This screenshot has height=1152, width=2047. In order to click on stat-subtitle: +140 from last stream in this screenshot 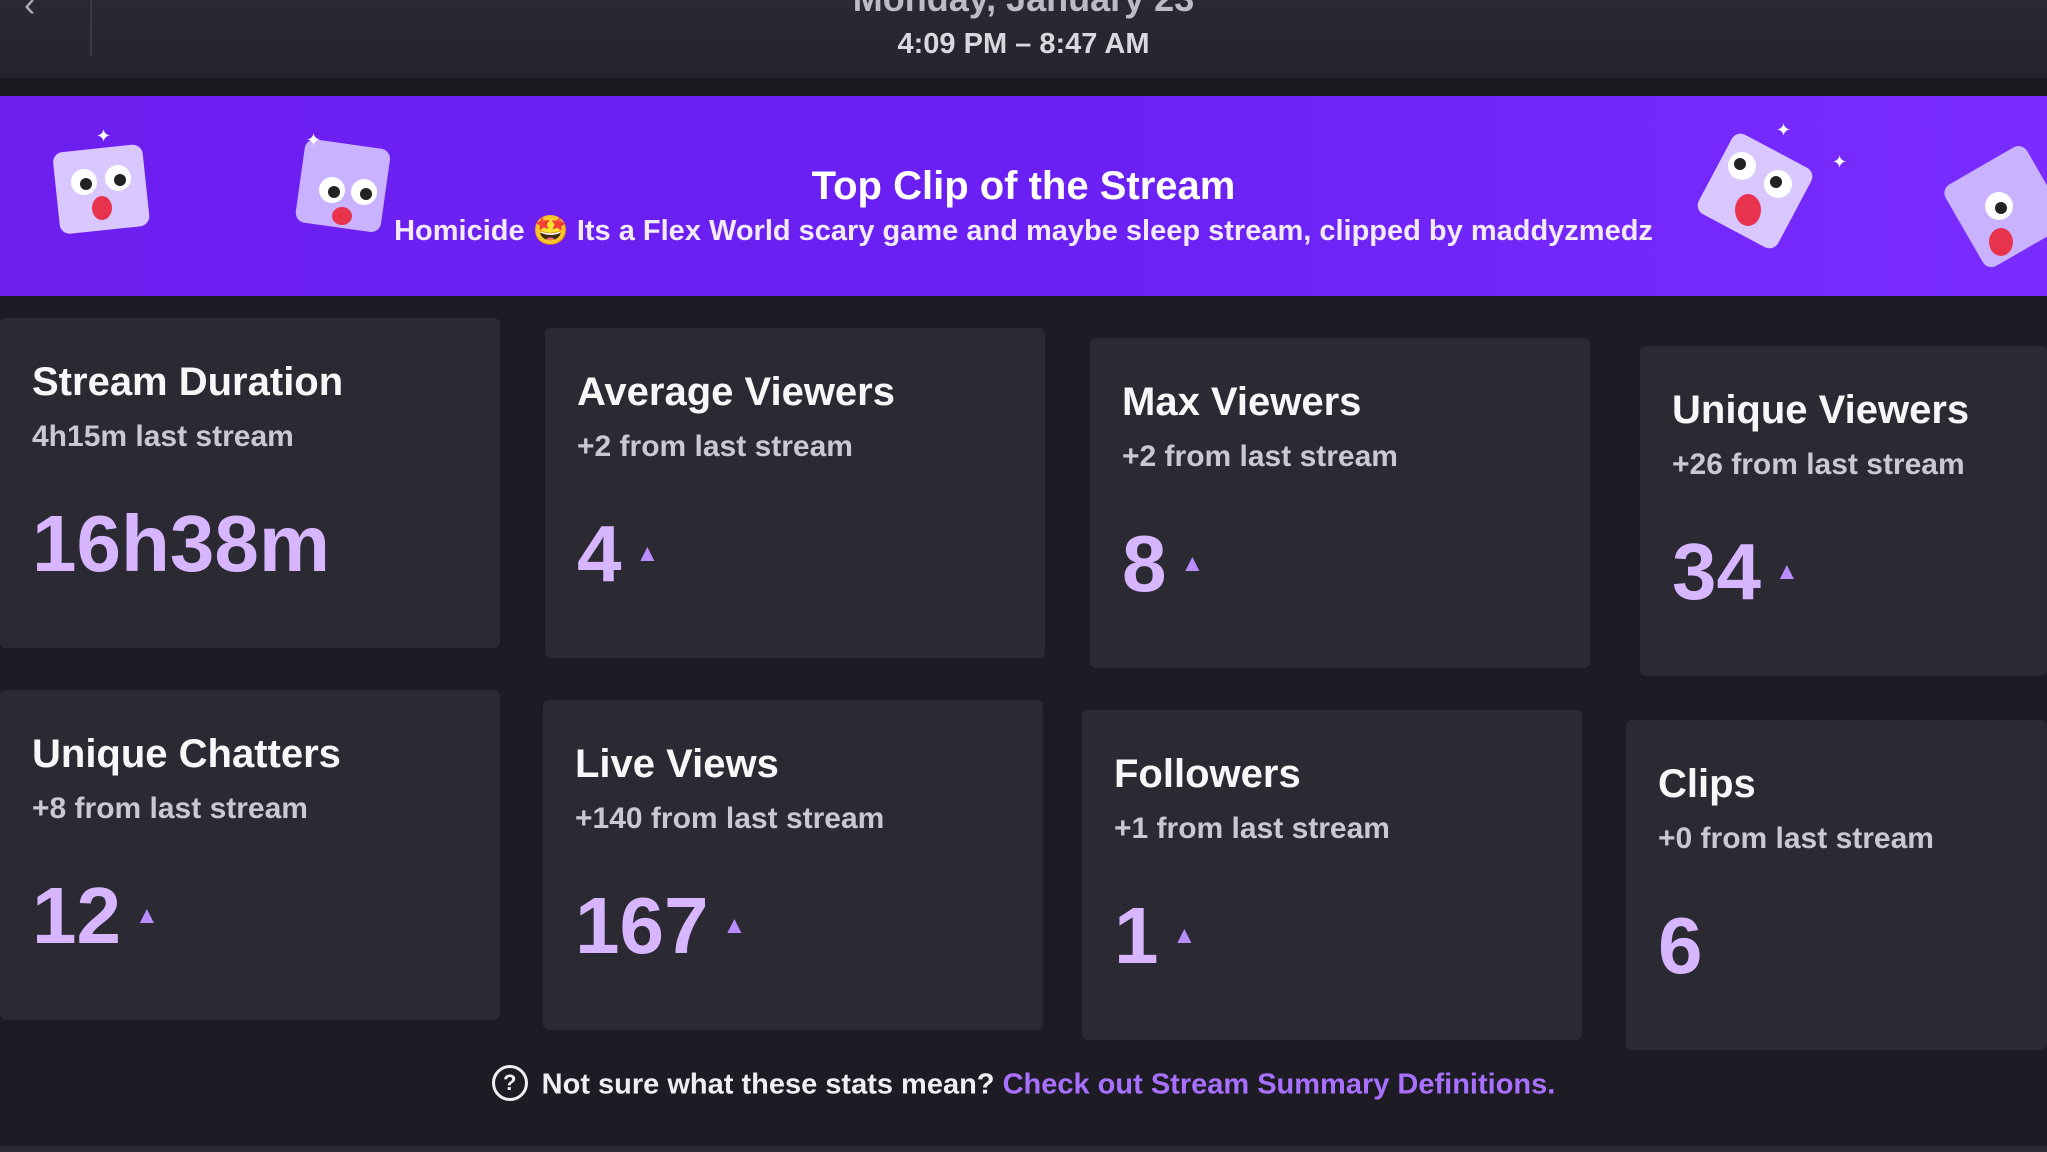, I will do `click(730, 818)`.